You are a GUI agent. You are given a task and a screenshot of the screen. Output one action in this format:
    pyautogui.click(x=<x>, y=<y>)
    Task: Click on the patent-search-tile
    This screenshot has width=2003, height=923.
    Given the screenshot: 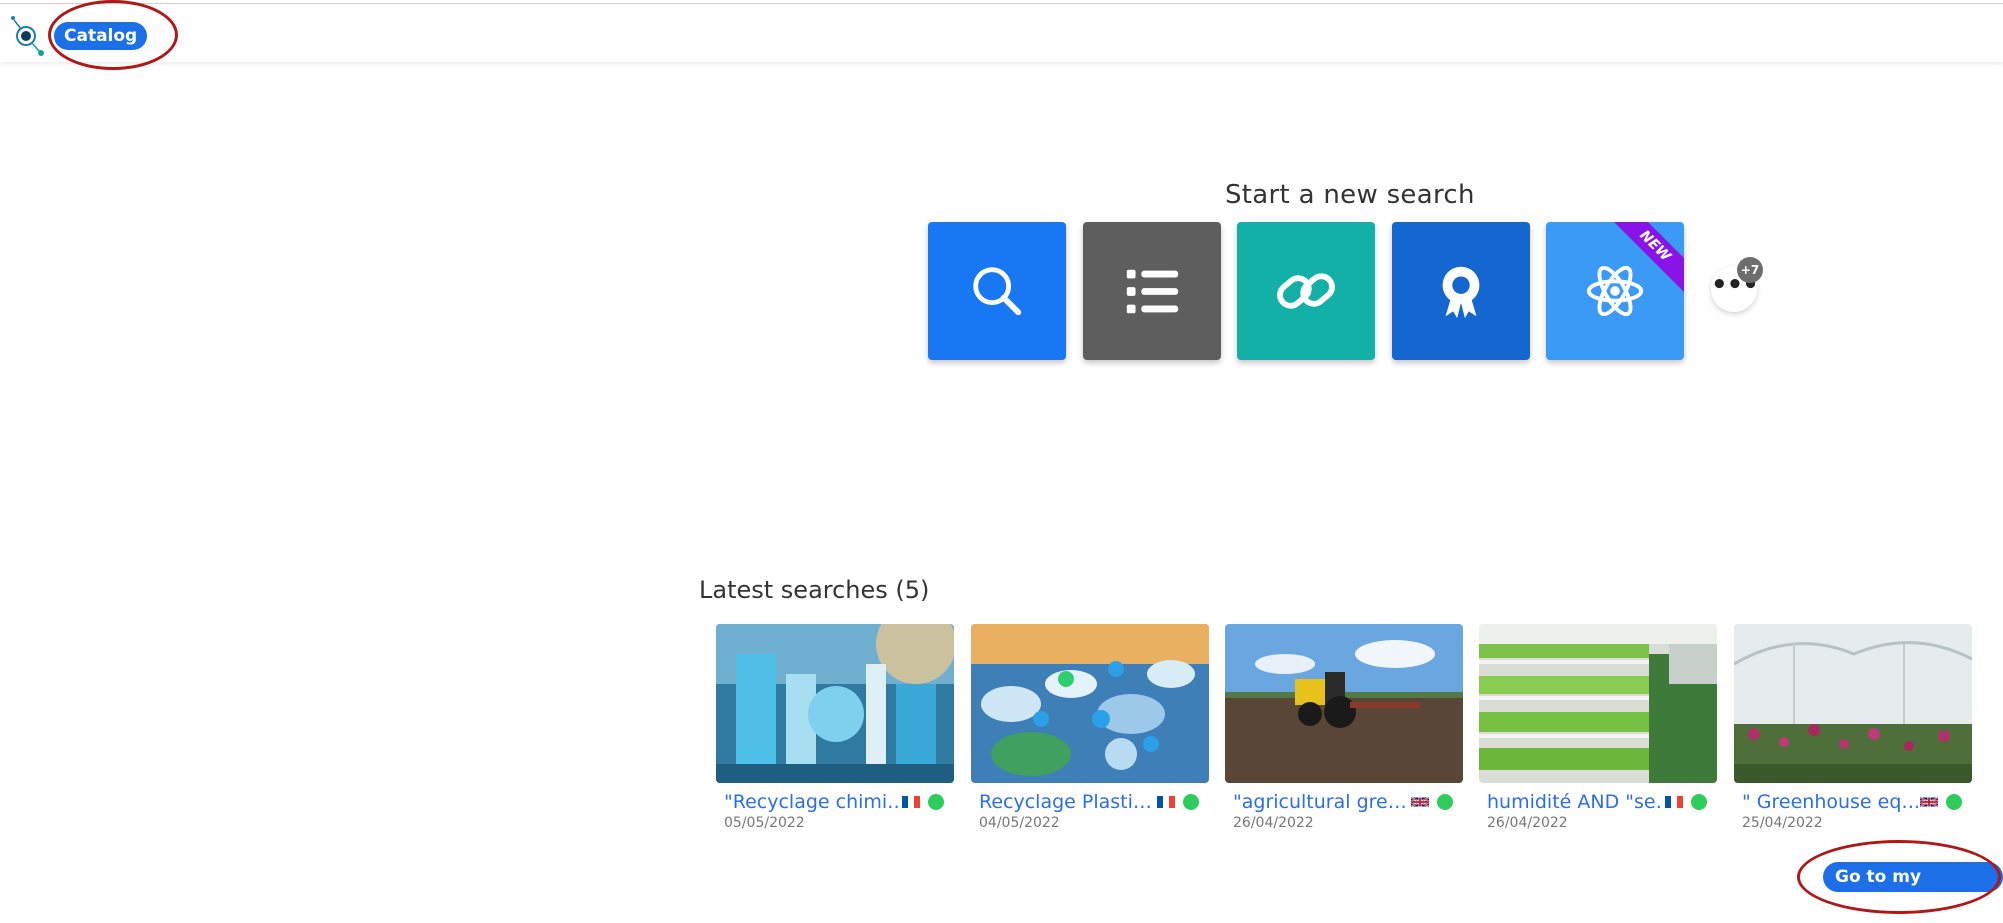 What is the action you would take?
    pyautogui.click(x=1461, y=291)
    